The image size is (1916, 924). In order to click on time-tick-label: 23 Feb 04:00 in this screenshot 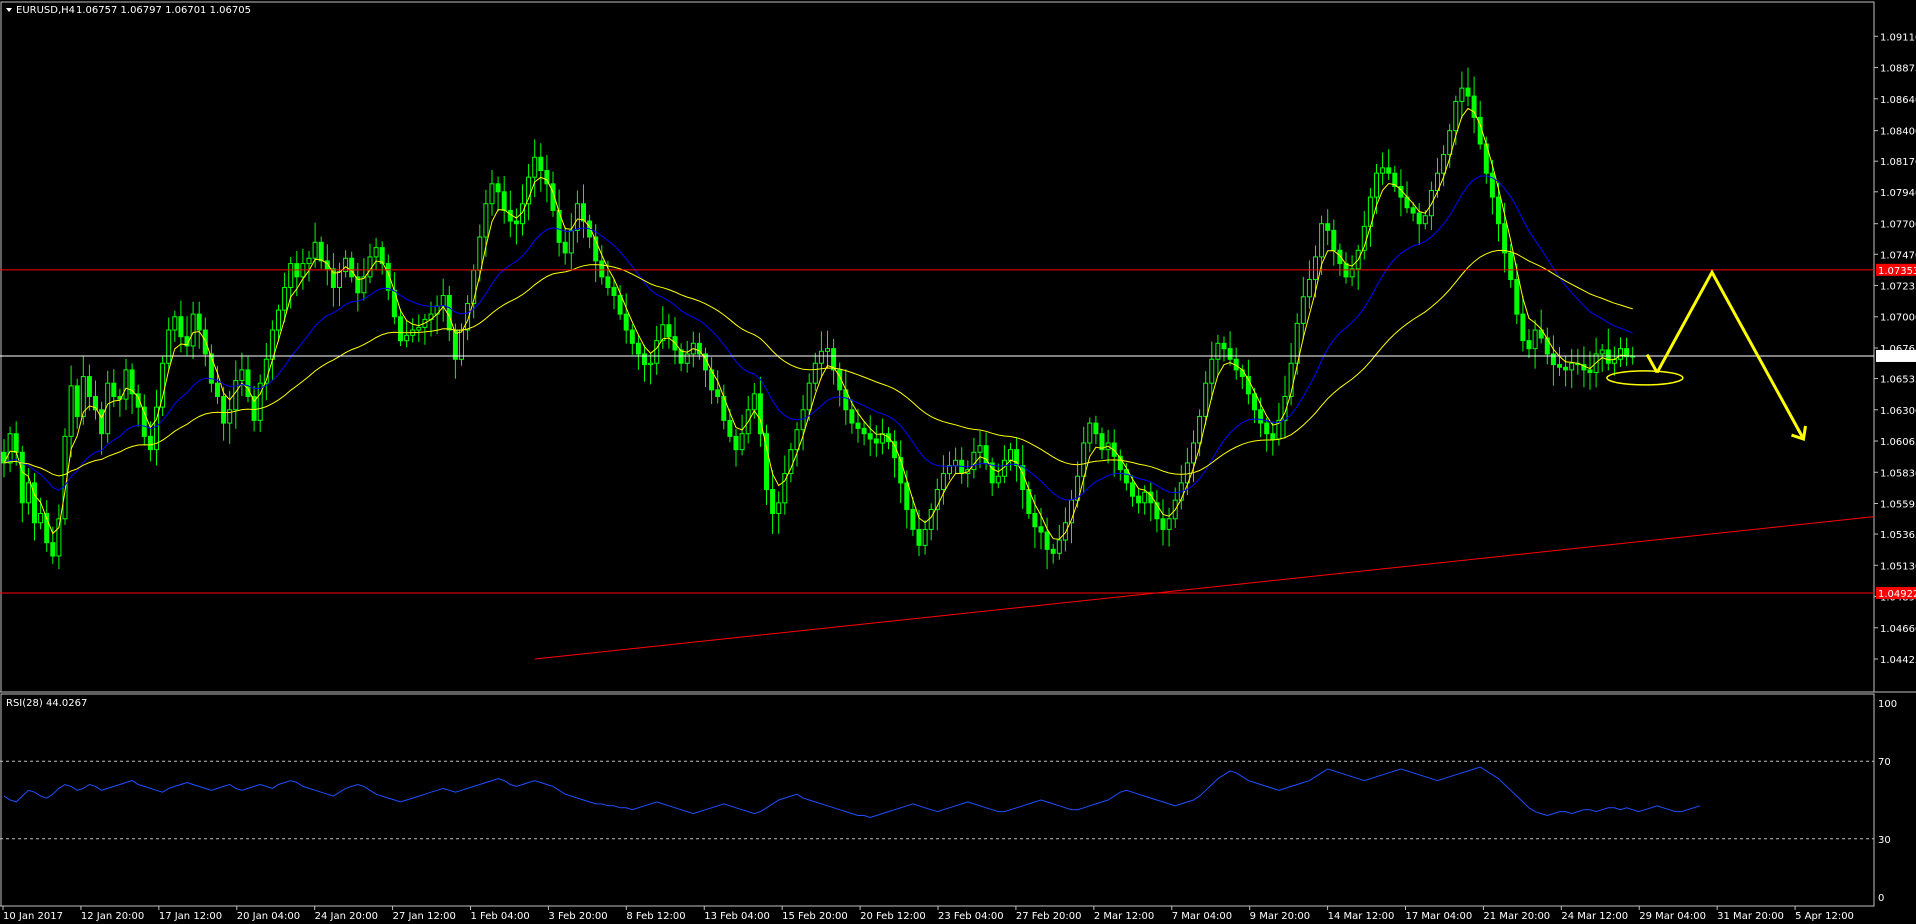, I will do `click(971, 916)`.